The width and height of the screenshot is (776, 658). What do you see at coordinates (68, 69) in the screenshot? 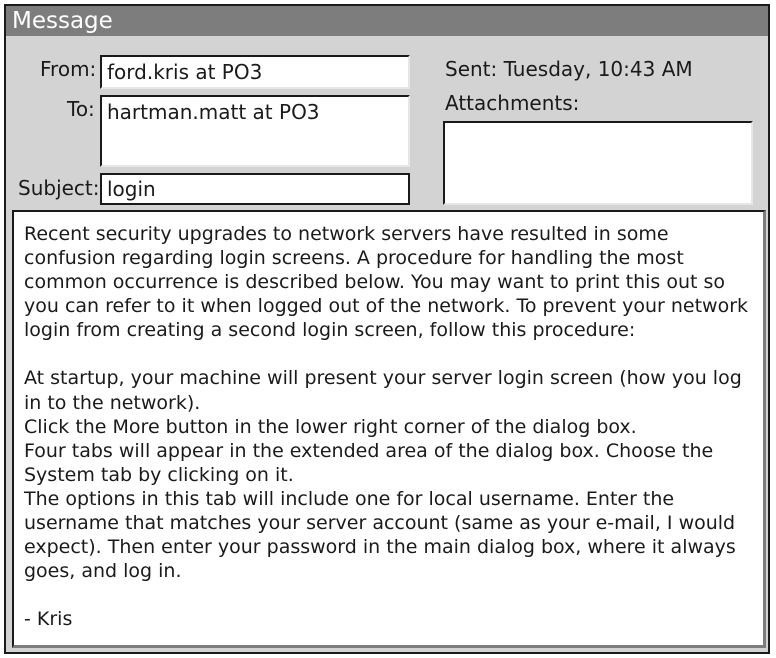
I see `from-label: From:` at bounding box center [68, 69].